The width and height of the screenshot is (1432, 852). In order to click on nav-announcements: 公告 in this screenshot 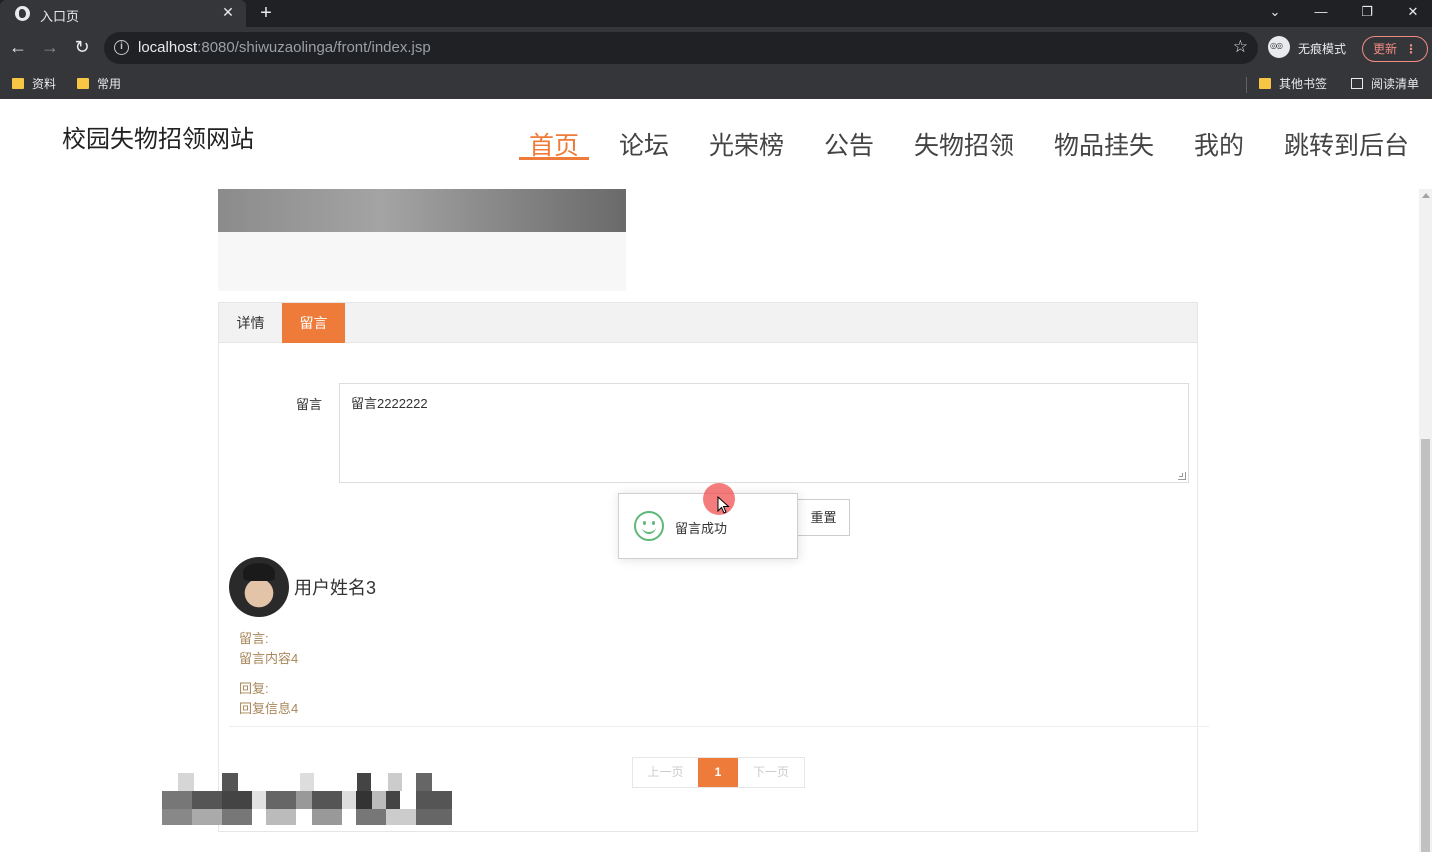, I will do `click(849, 143)`.